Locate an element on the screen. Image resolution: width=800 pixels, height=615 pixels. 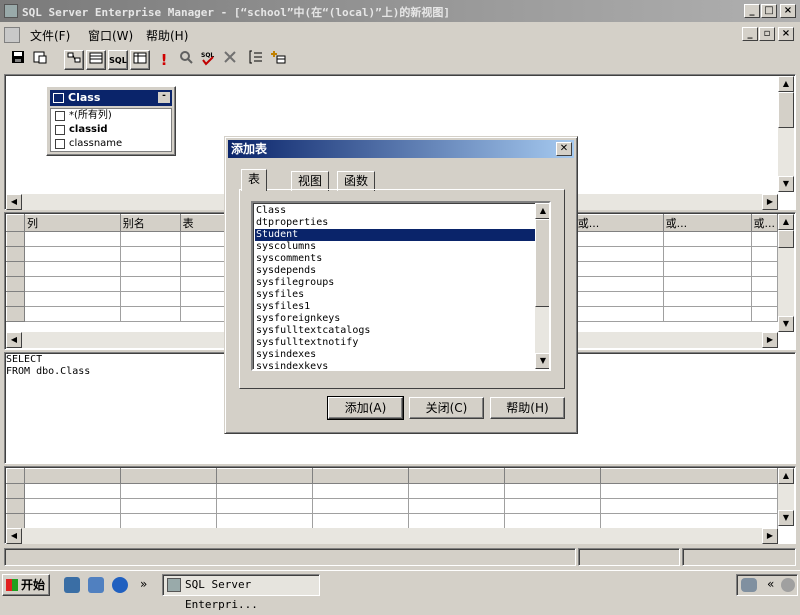
table-minimize-button: - is located at coordinates (164, 97).